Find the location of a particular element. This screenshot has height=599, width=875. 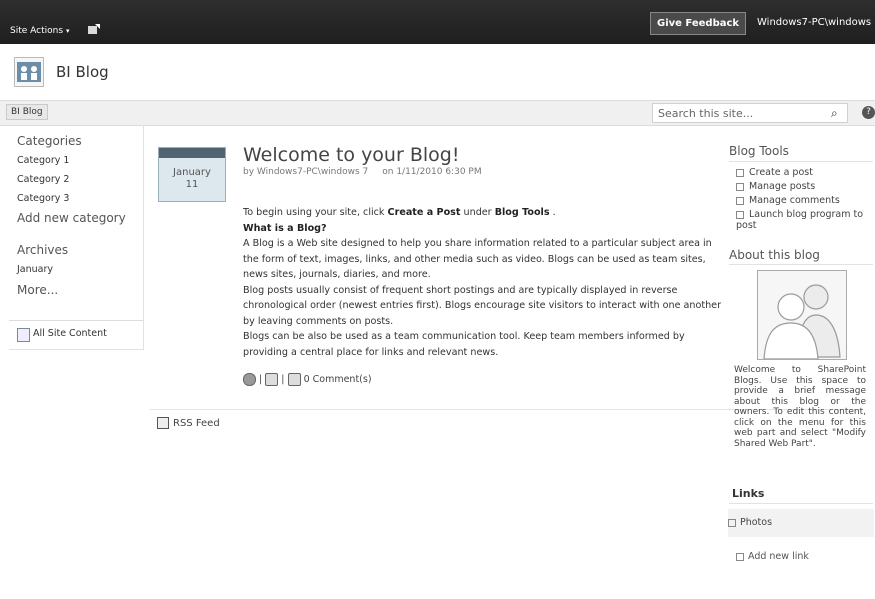

comment-icon is located at coordinates (294, 379).